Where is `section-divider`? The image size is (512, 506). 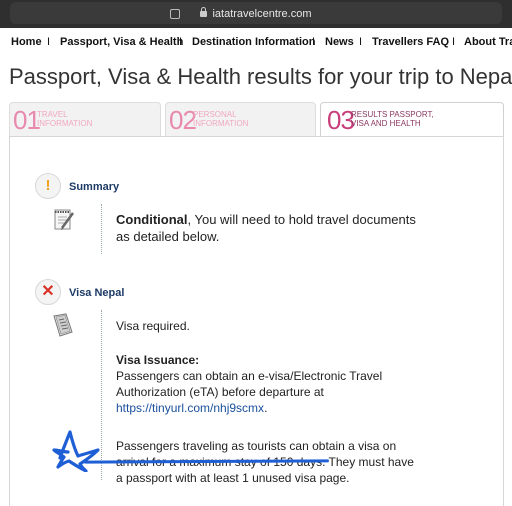 section-divider is located at coordinates (101, 229).